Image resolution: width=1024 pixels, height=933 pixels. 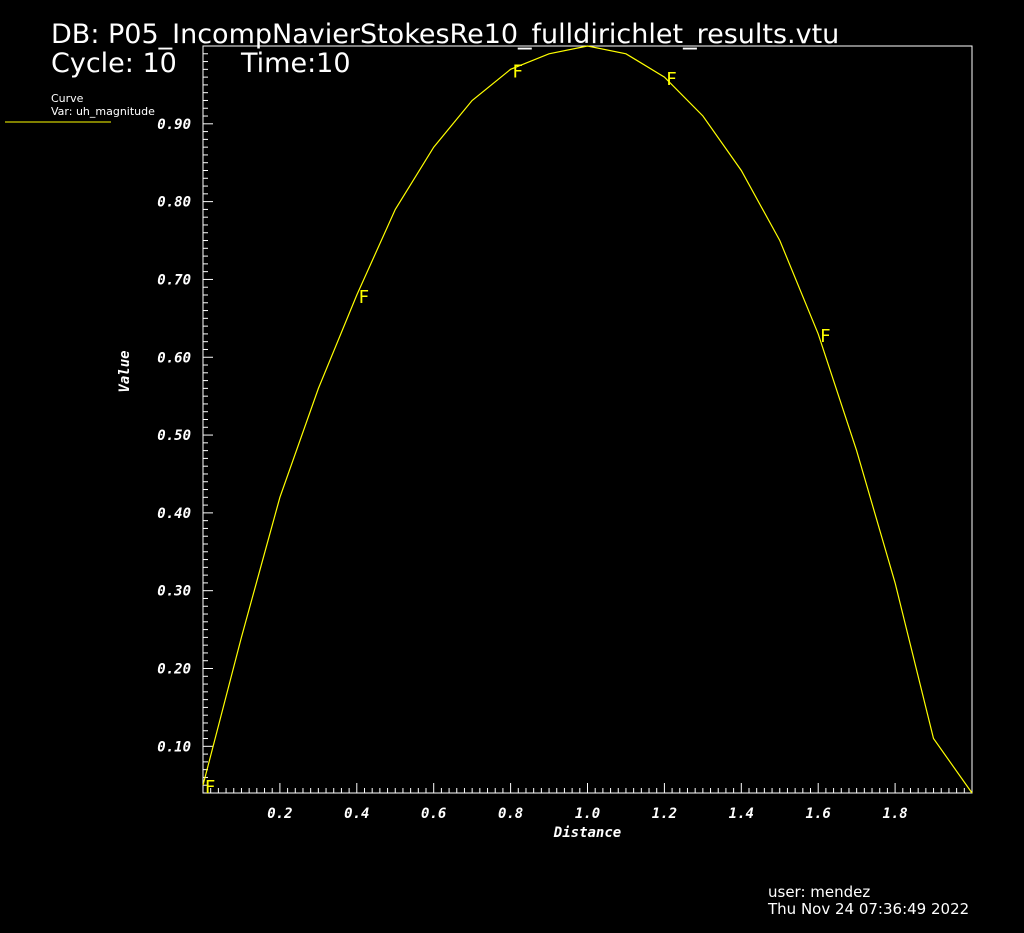 I want to click on x-tick-label: 1.0, so click(x=587, y=814).